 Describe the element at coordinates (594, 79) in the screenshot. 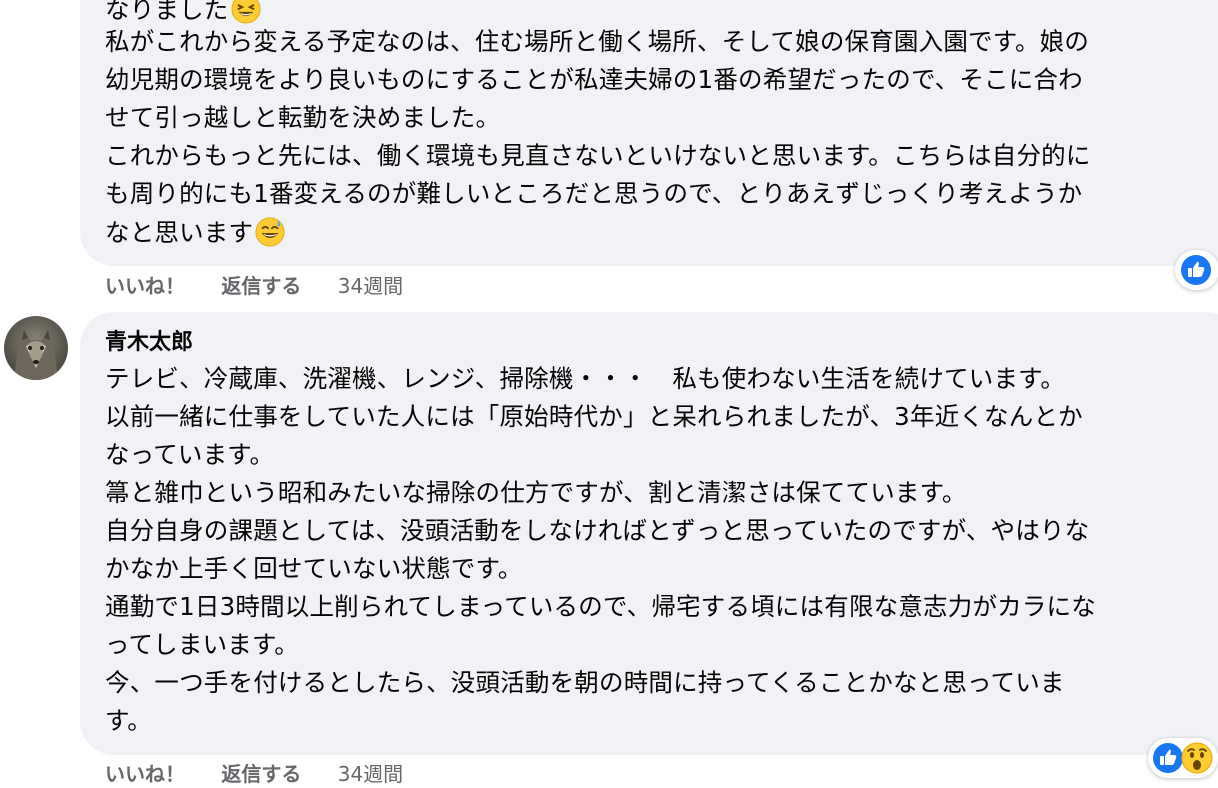

I see `comment-text-line: 幼児期の環境をより良いものにすることが私達夫婦の1番の希望だったので、そこに合わ` at that location.